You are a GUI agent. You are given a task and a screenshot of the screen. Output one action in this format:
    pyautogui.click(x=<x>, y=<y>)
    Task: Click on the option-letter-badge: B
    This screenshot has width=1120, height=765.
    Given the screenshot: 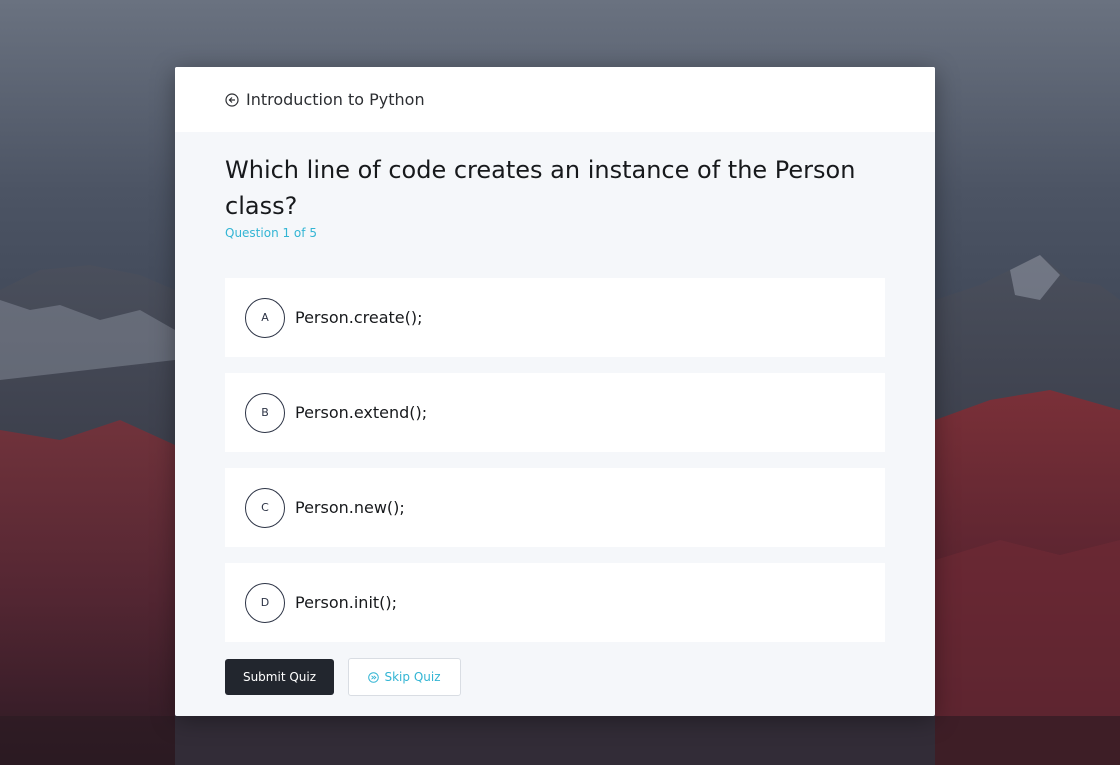 What is the action you would take?
    pyautogui.click(x=265, y=412)
    